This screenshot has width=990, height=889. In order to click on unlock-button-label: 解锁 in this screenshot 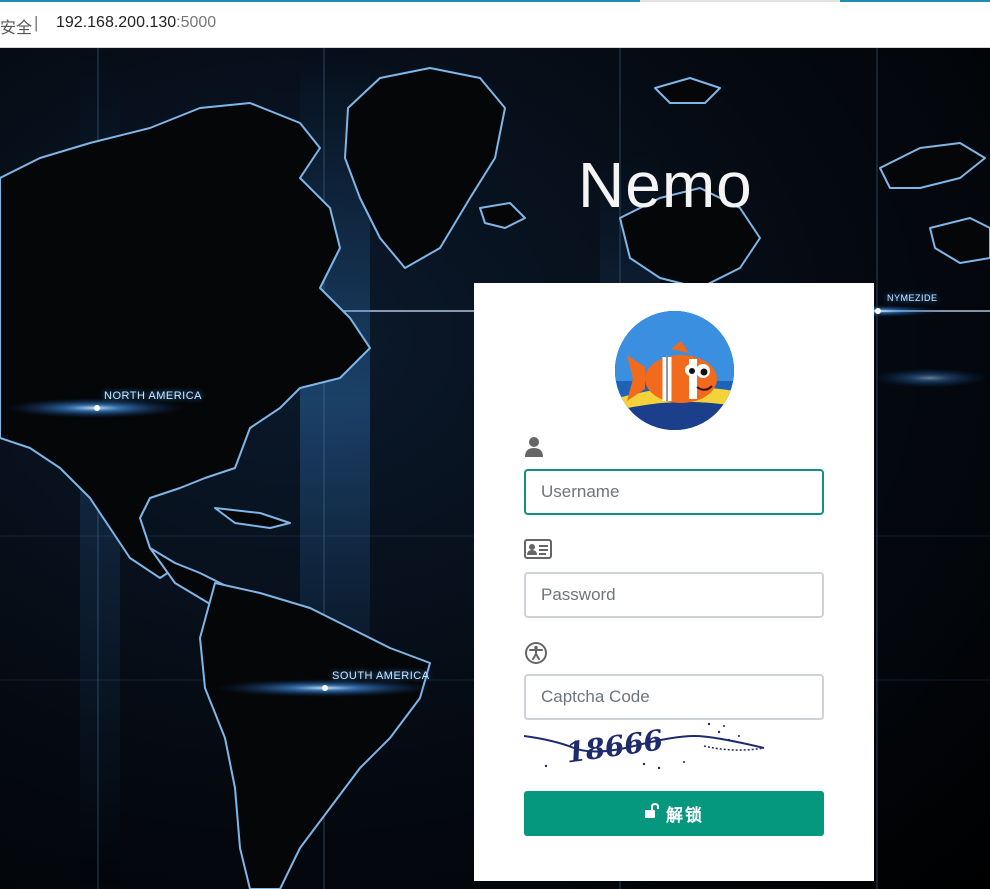, I will do `click(685, 816)`.